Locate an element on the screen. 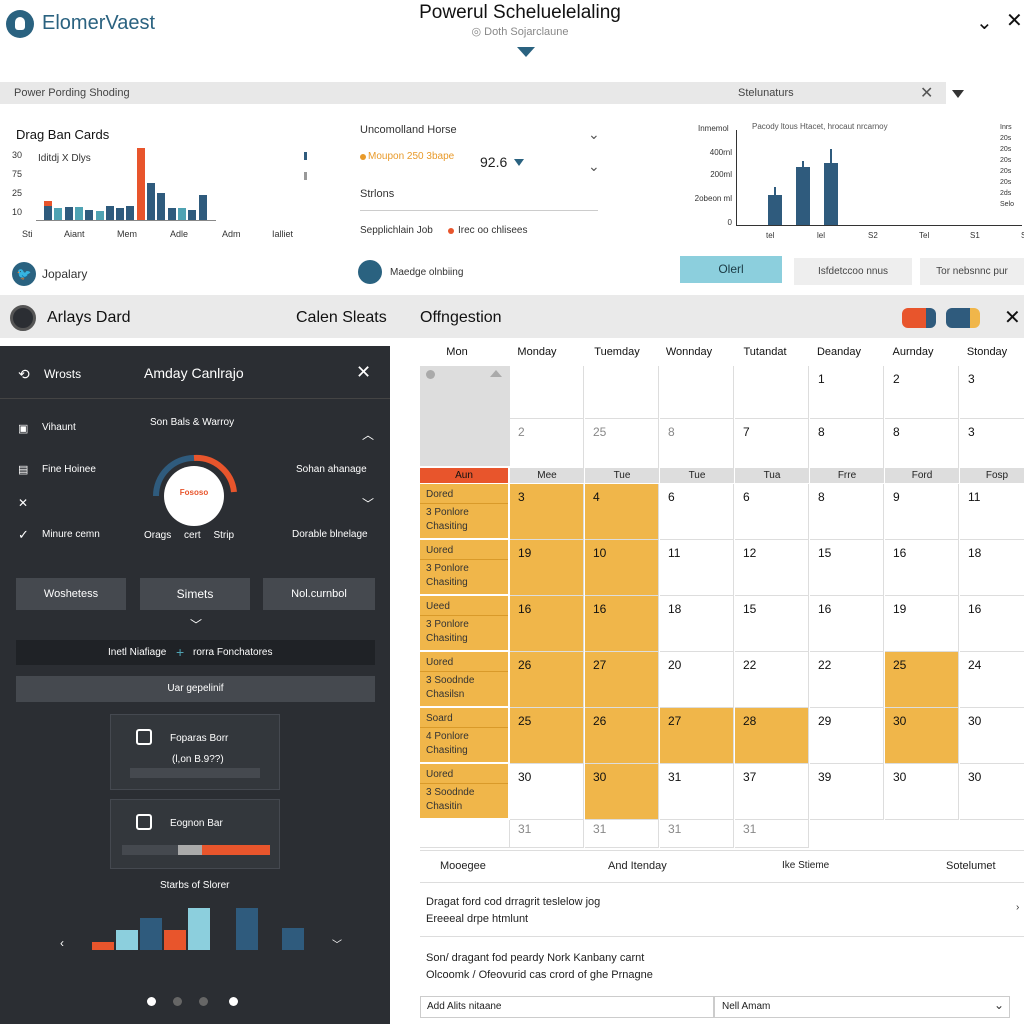 The image size is (1024, 1024). row-label: Ueed 3 Ponlore Chasiting is located at coordinates (464, 623).